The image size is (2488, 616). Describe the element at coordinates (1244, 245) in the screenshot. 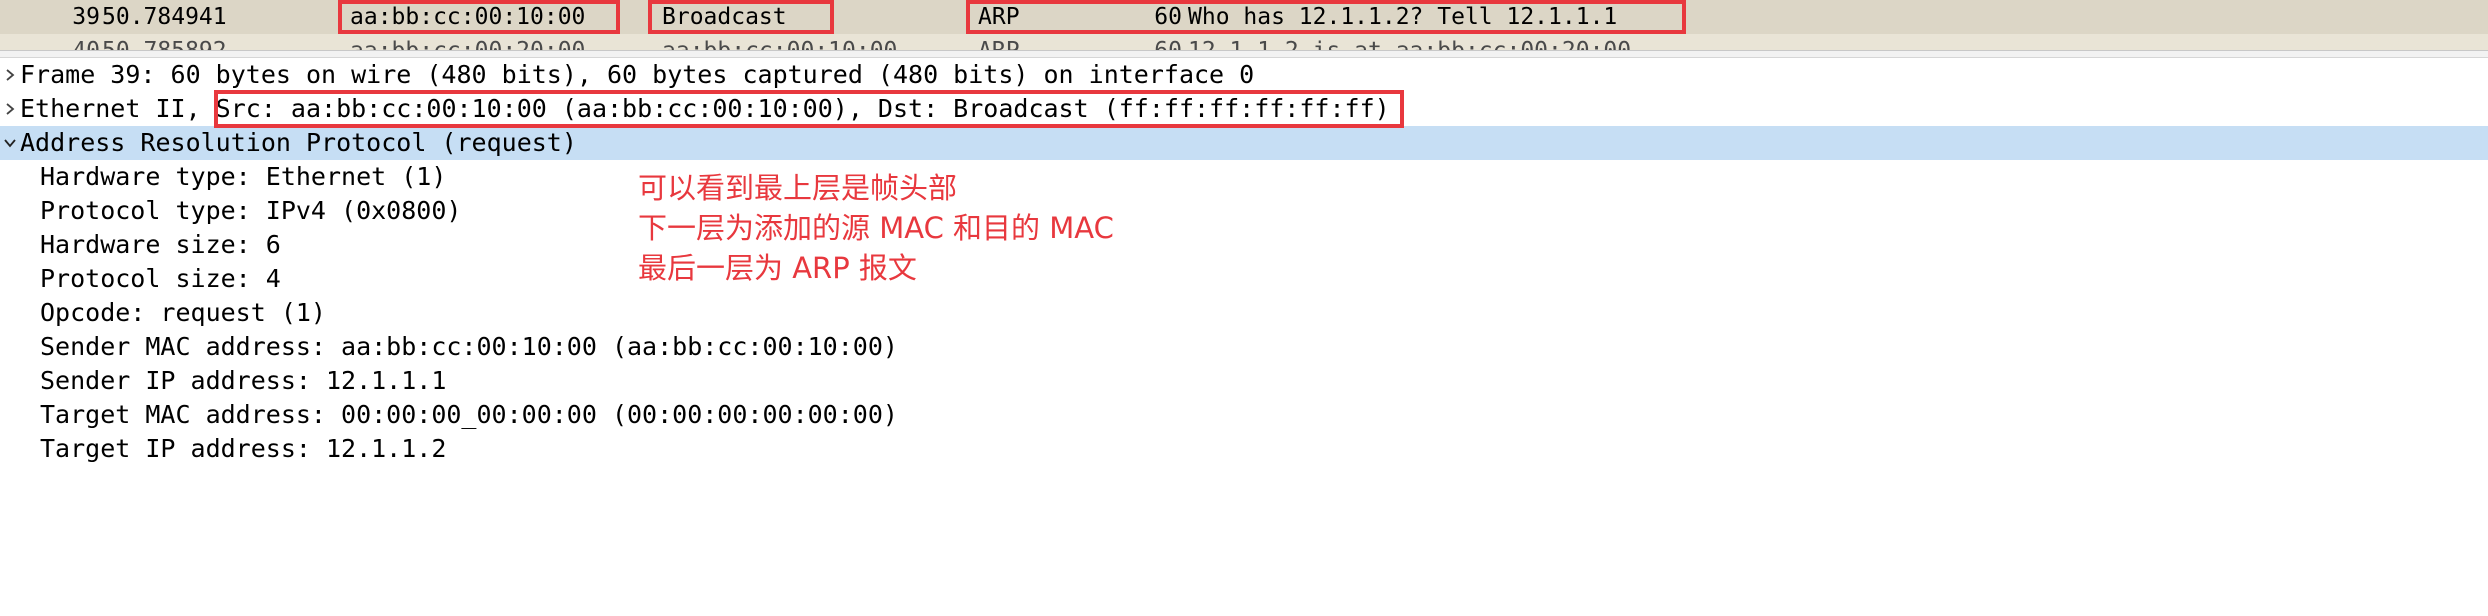

I see `arp-field: Hardware size: 6` at that location.